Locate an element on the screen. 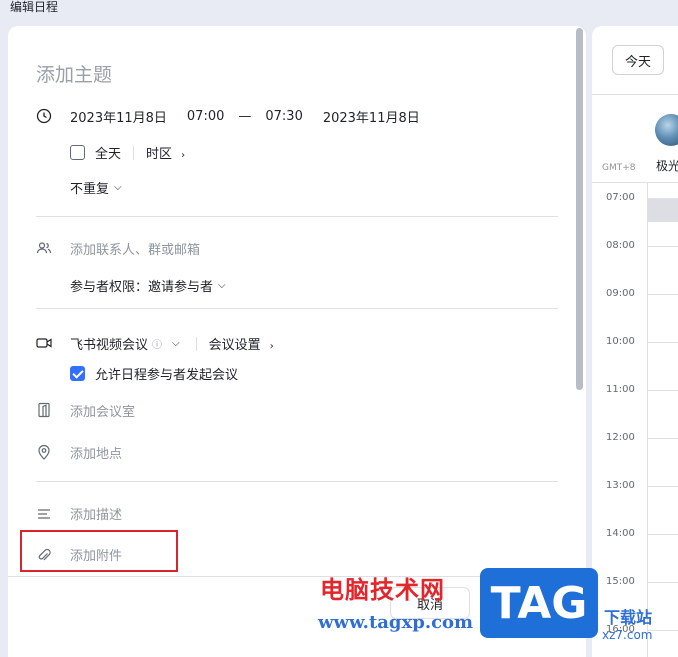 This screenshot has height=657, width=678. video-meeting-label: 飞书视频会议 is located at coordinates (109, 345).